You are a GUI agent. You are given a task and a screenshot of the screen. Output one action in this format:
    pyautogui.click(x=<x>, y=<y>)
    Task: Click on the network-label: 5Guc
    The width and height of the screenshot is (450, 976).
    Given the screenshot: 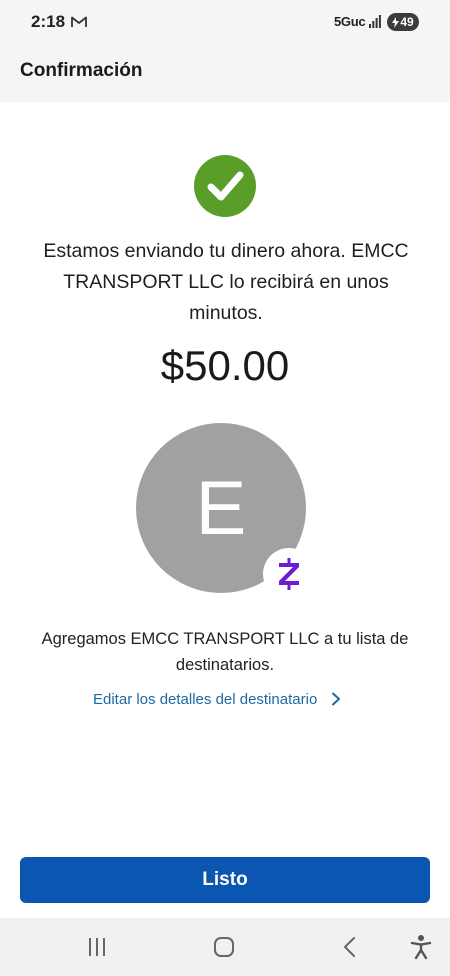 What is the action you would take?
    pyautogui.click(x=350, y=21)
    